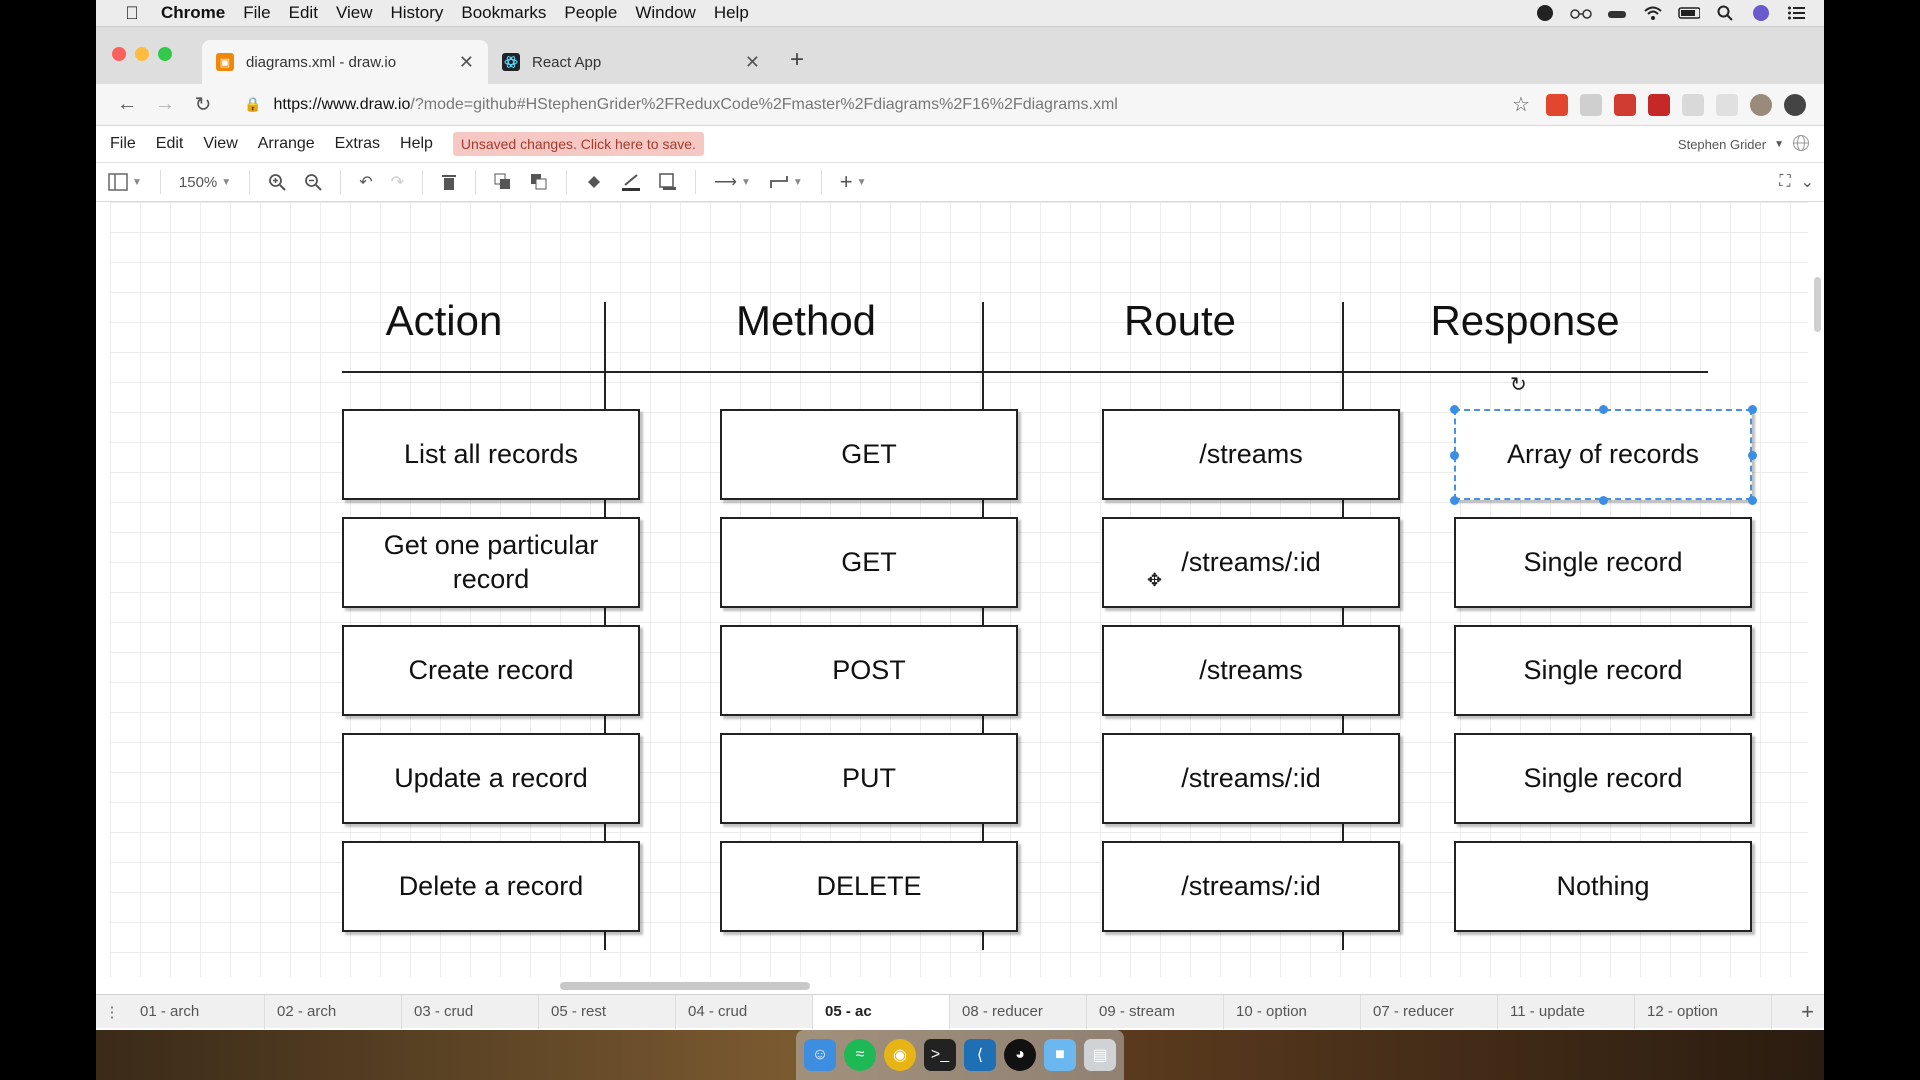 The image size is (1920, 1080). Describe the element at coordinates (125, 182) in the screenshot. I see `format-panel-icon: ▼` at that location.